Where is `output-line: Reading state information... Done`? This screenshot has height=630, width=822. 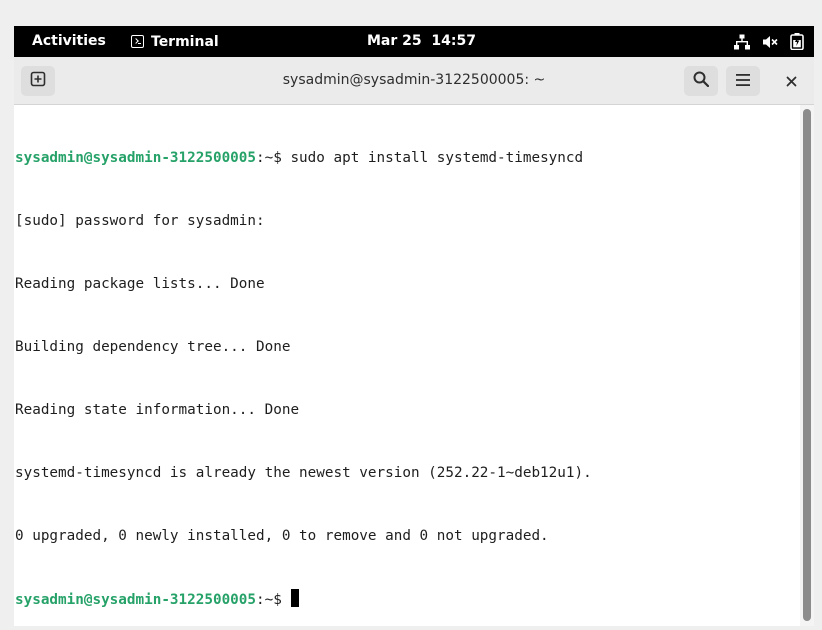 output-line: Reading state information... Done is located at coordinates (157, 410).